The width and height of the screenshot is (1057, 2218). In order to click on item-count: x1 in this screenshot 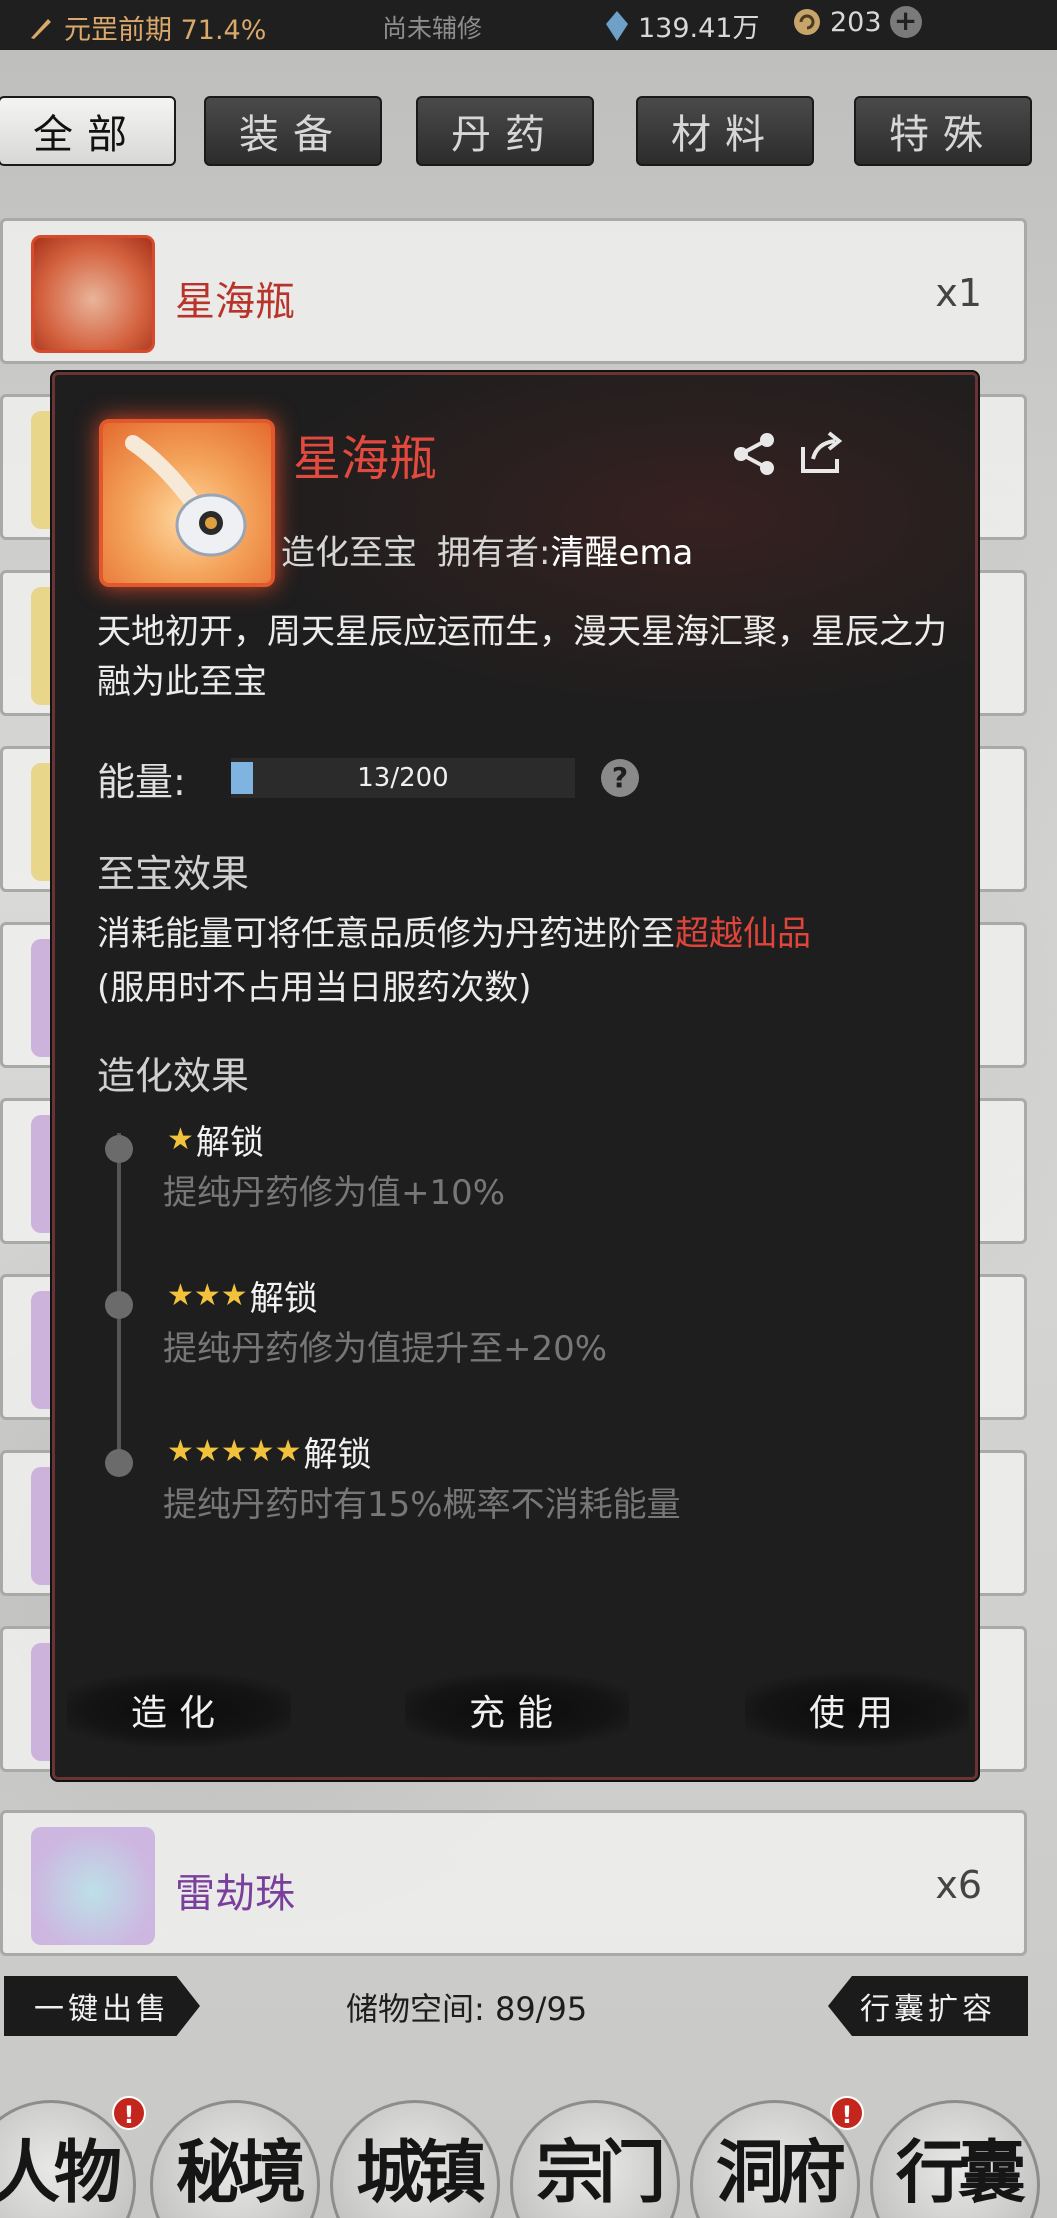, I will do `click(958, 293)`.